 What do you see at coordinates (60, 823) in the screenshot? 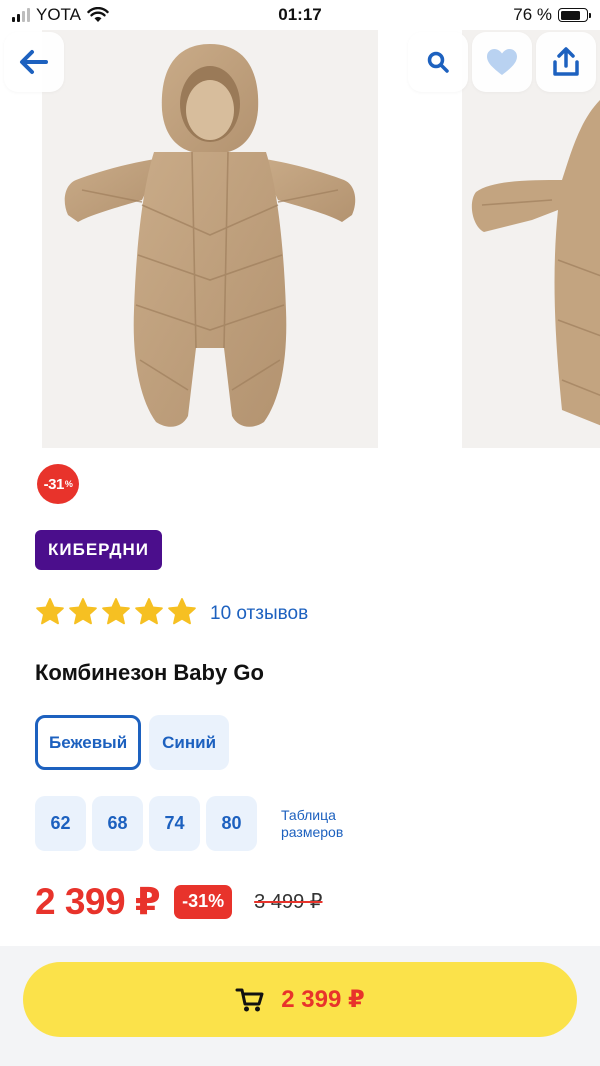
I see `size-option: 62` at bounding box center [60, 823].